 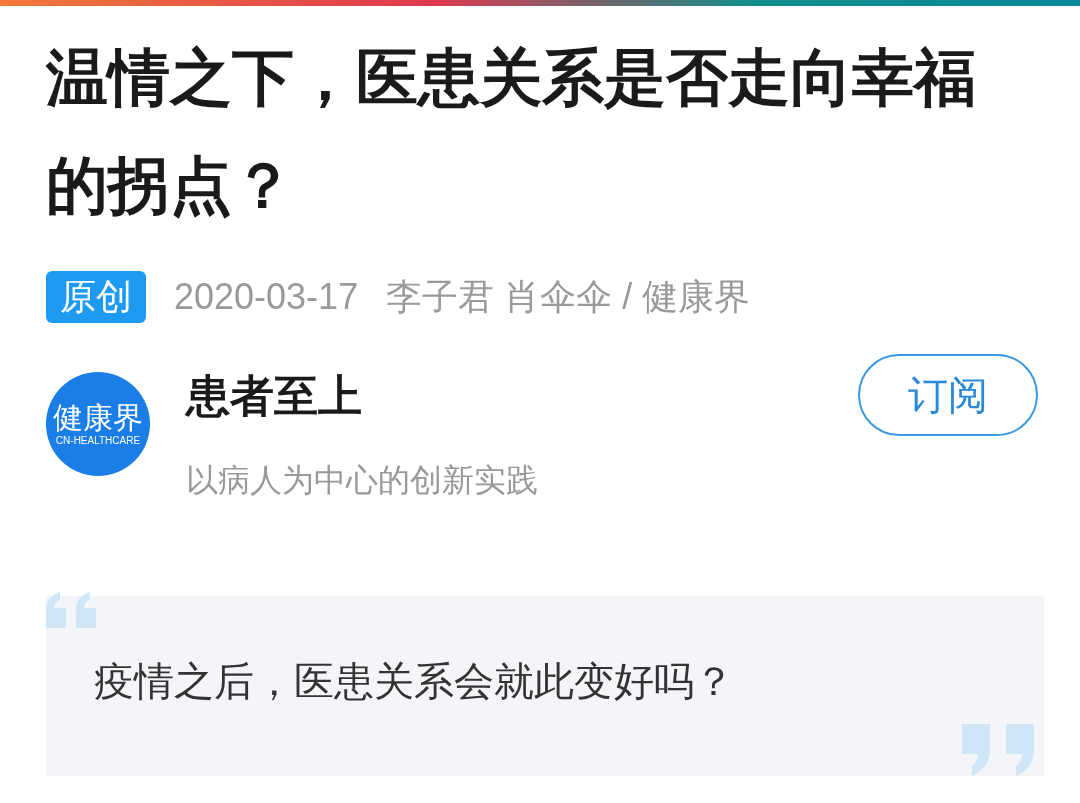 I want to click on subscribe-button: 订阅, so click(x=948, y=395).